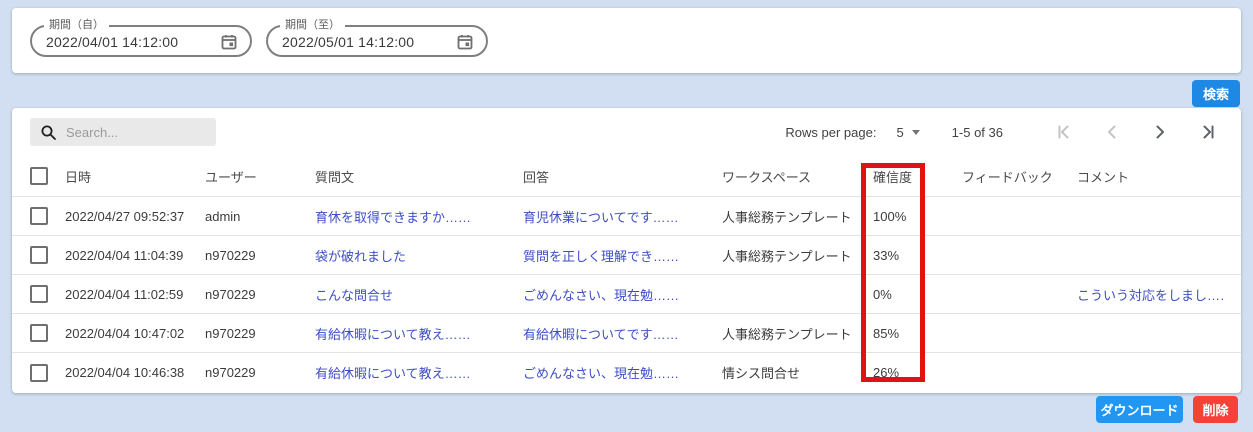  I want to click on cell-datetime: 2022/04/04 11:04:39, so click(124, 255).